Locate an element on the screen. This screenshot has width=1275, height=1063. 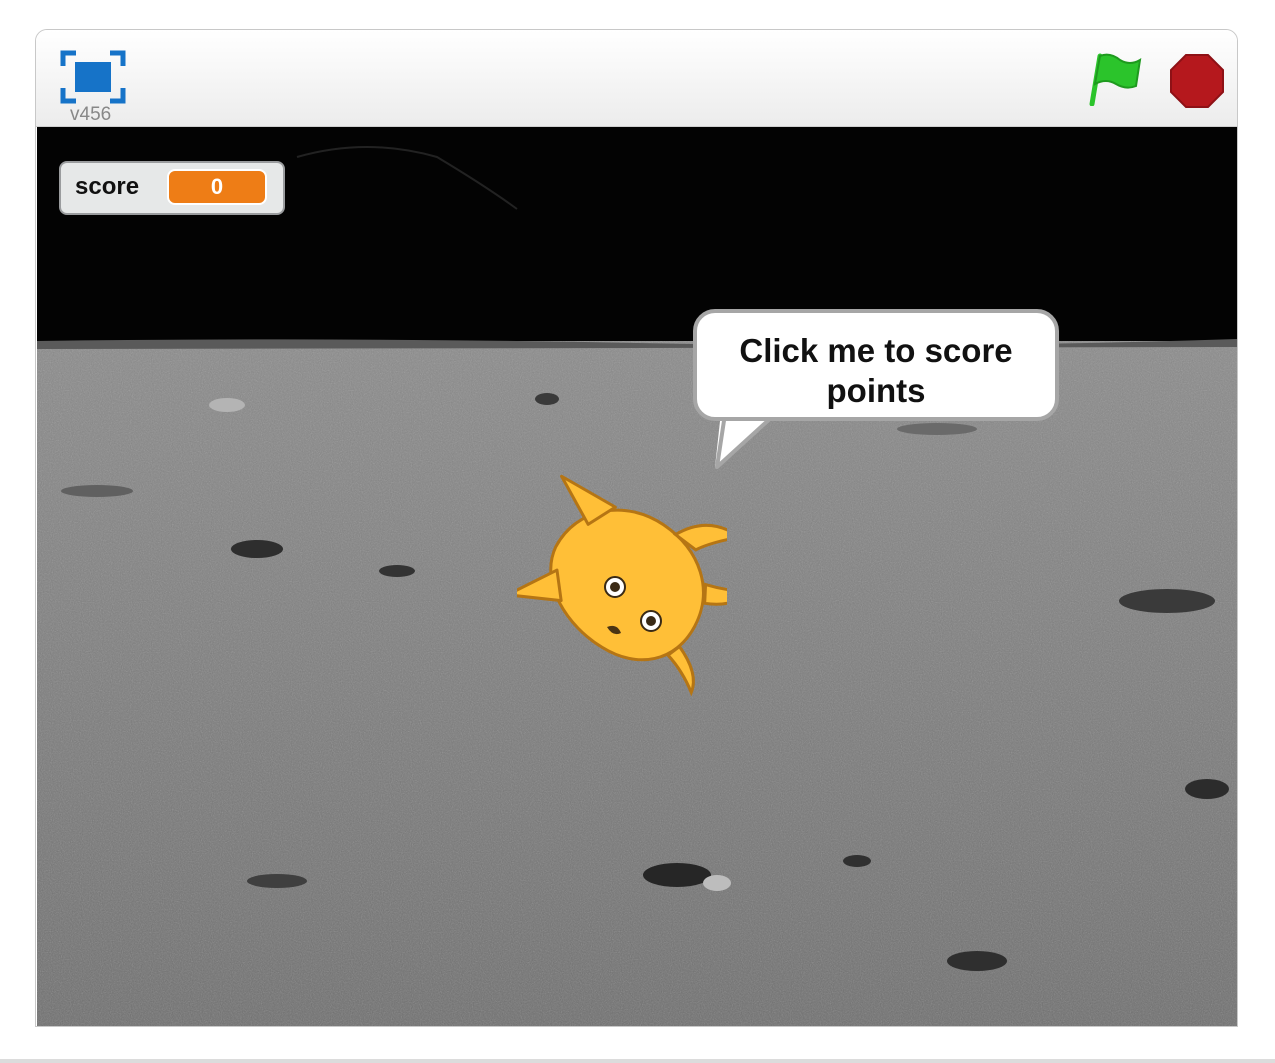
stop-sign-icon is located at coordinates (1197, 81).